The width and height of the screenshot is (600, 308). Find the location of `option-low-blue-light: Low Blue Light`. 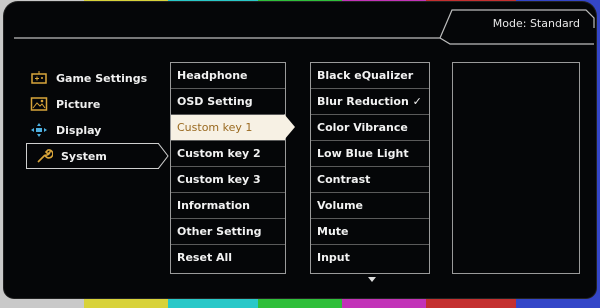

option-low-blue-light: Low Blue Light is located at coordinates (370, 154).